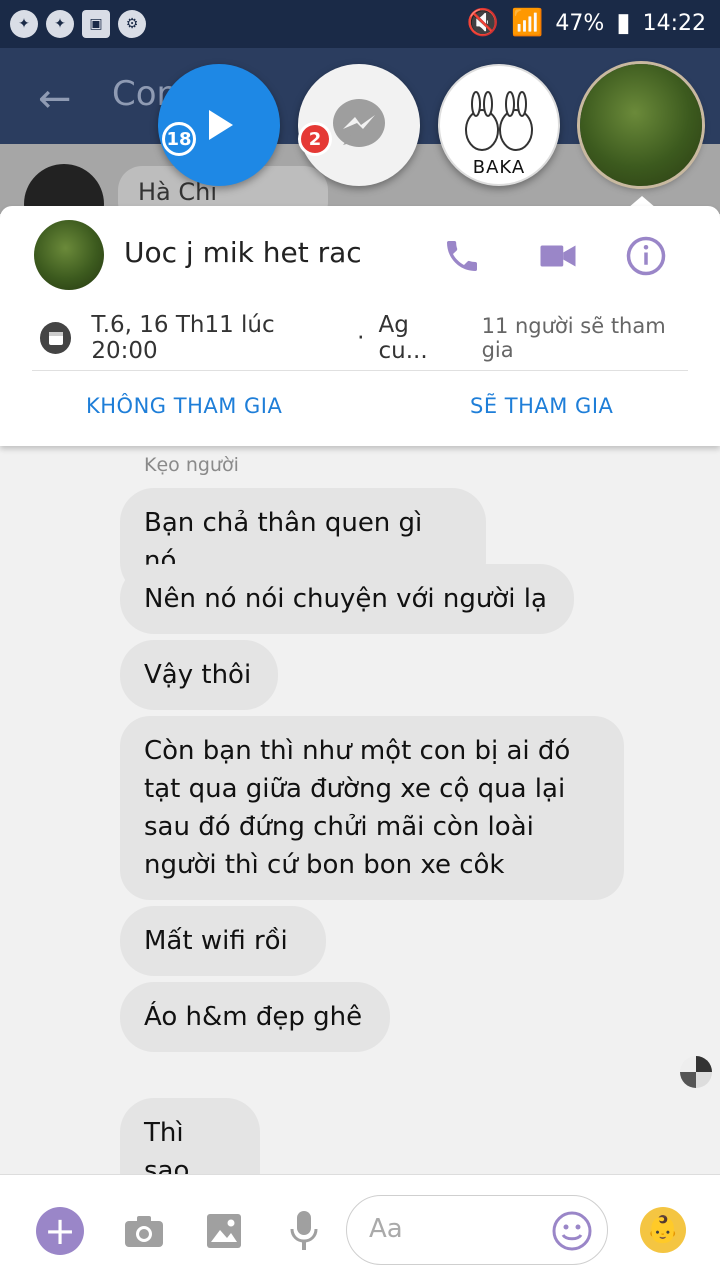 This screenshot has width=720, height=1281. What do you see at coordinates (243, 252) in the screenshot?
I see `conversation-title: Uoc j mik het rac` at bounding box center [243, 252].